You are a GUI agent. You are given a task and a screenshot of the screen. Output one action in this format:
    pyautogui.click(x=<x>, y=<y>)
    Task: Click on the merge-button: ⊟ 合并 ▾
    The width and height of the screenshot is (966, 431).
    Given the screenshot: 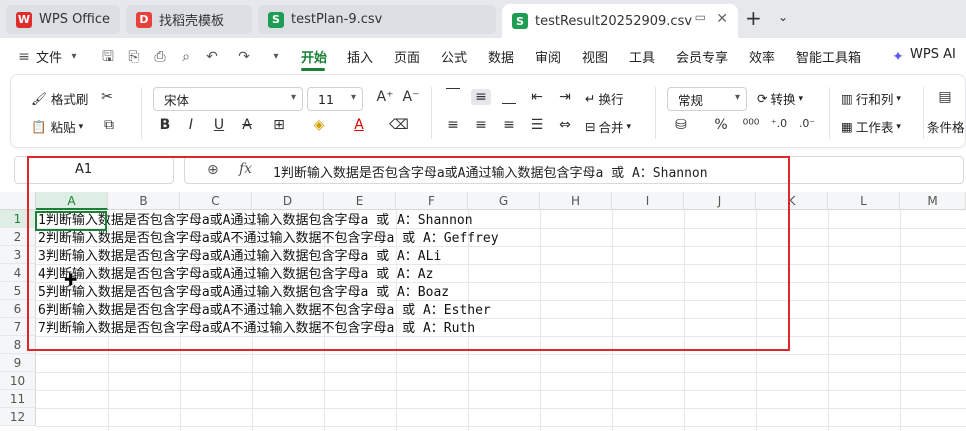 What is the action you would take?
    pyautogui.click(x=608, y=126)
    